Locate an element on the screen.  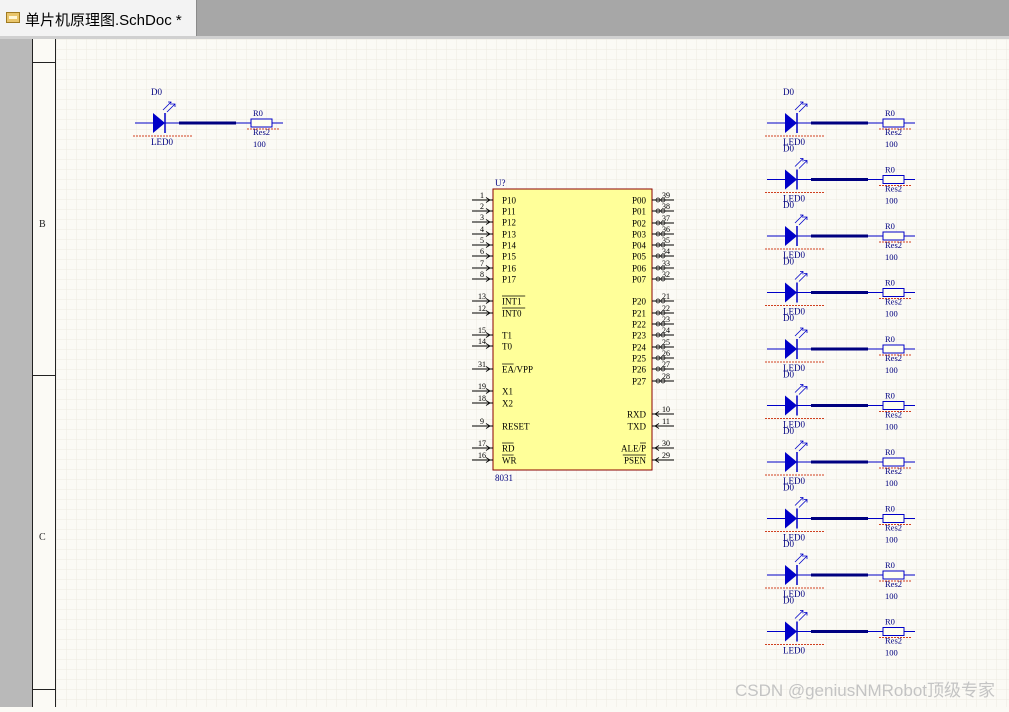
tab-schdoc: 单片机原理图.SchDoc * is located at coordinates (98, 18).